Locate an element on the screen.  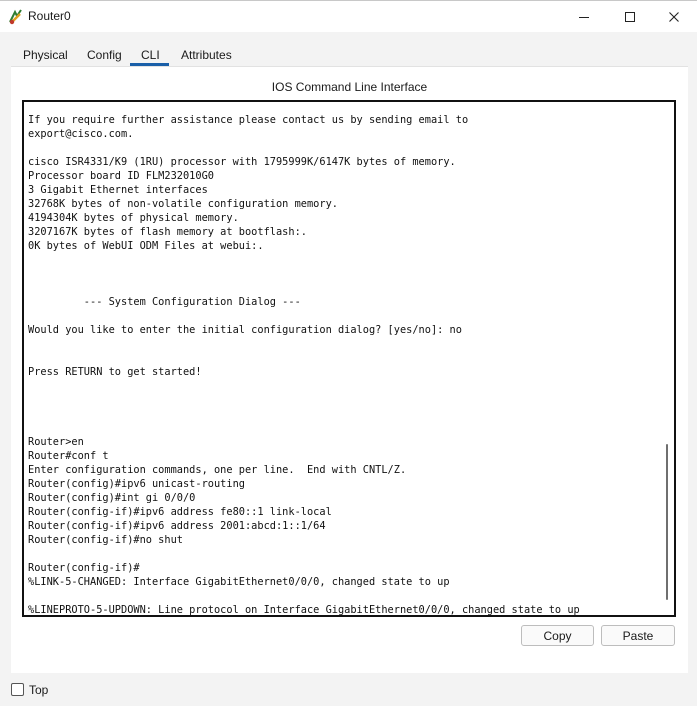
cli-line: Router>en is located at coordinates (56, 442).